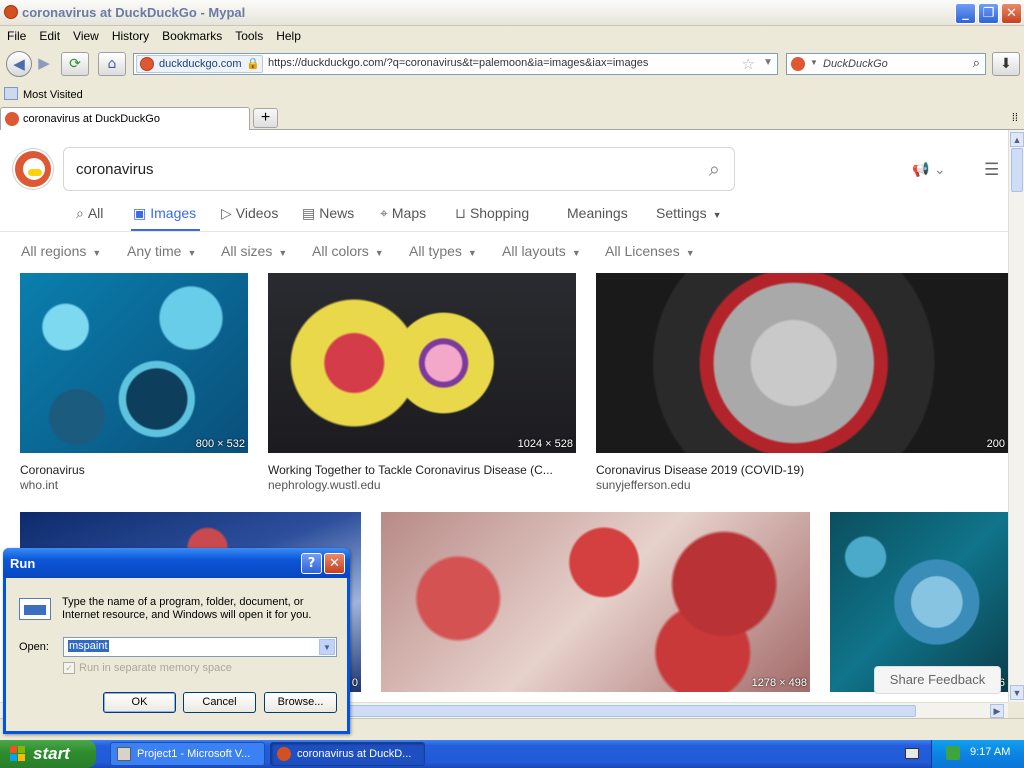 The height and width of the screenshot is (768, 1024). I want to click on filter-label: All Licenses, so click(642, 251).